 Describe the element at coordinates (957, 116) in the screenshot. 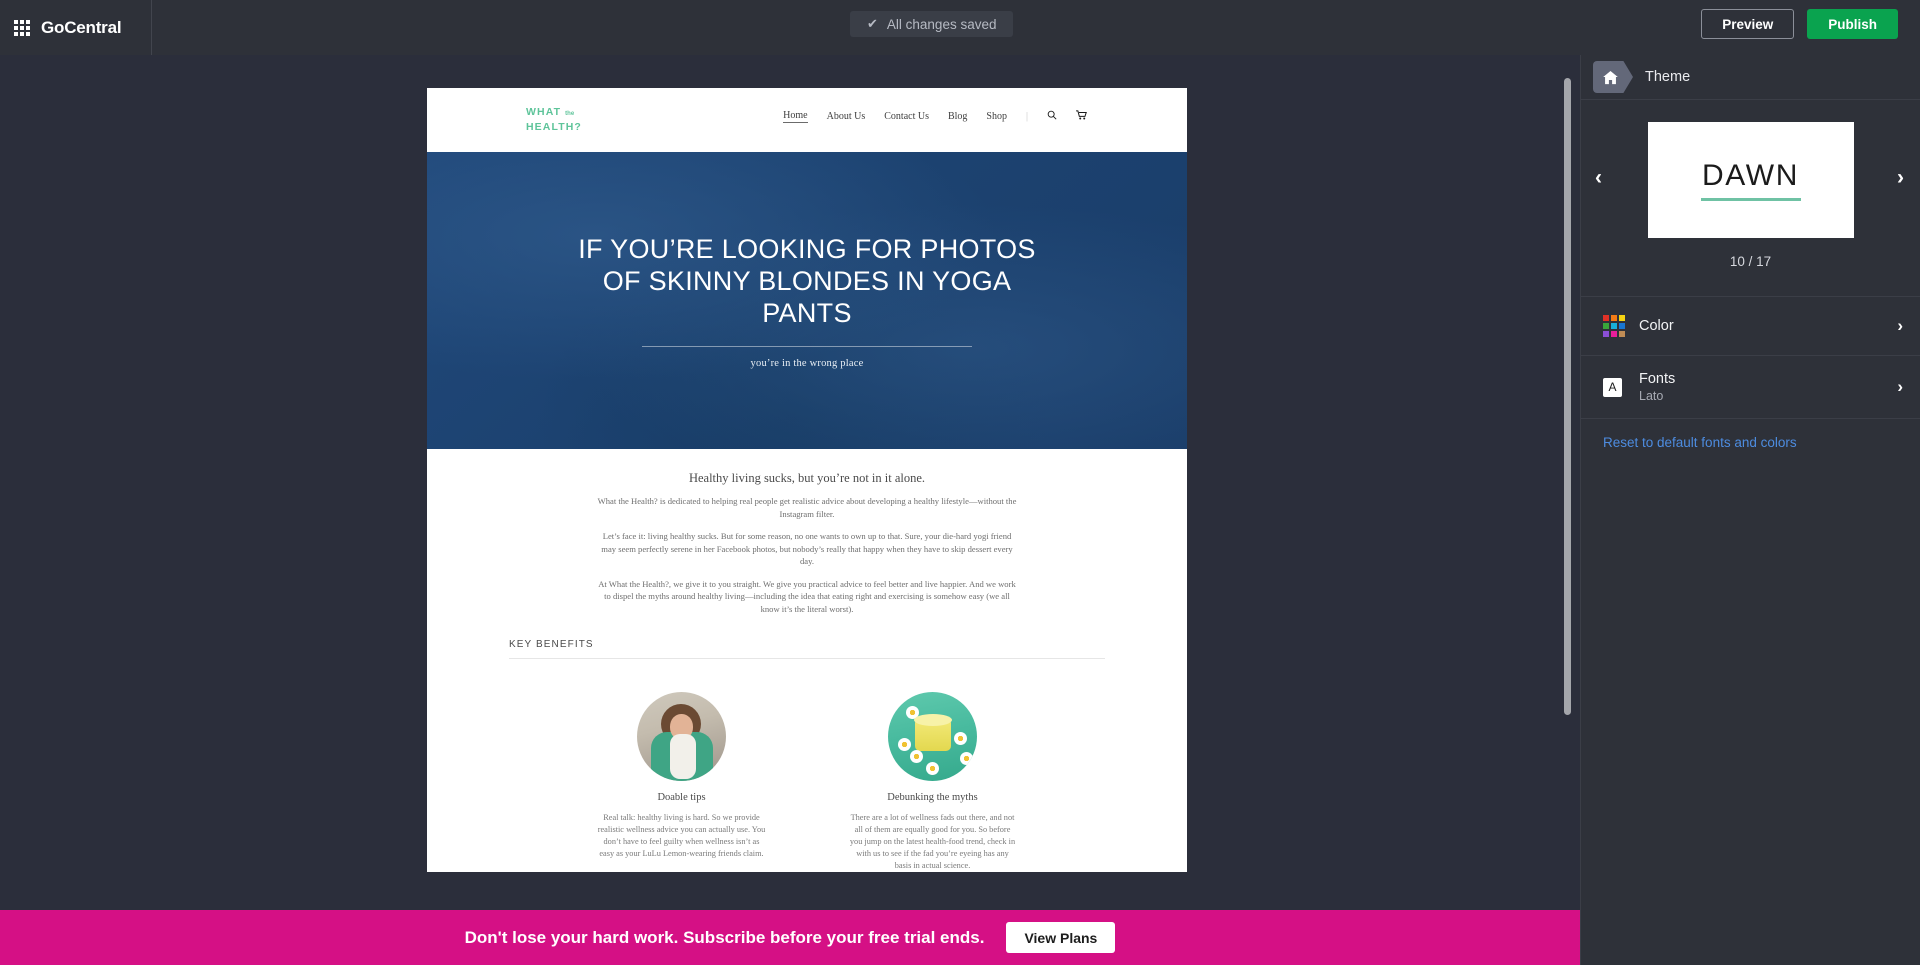

I see `nav-item-blog: Blog` at that location.